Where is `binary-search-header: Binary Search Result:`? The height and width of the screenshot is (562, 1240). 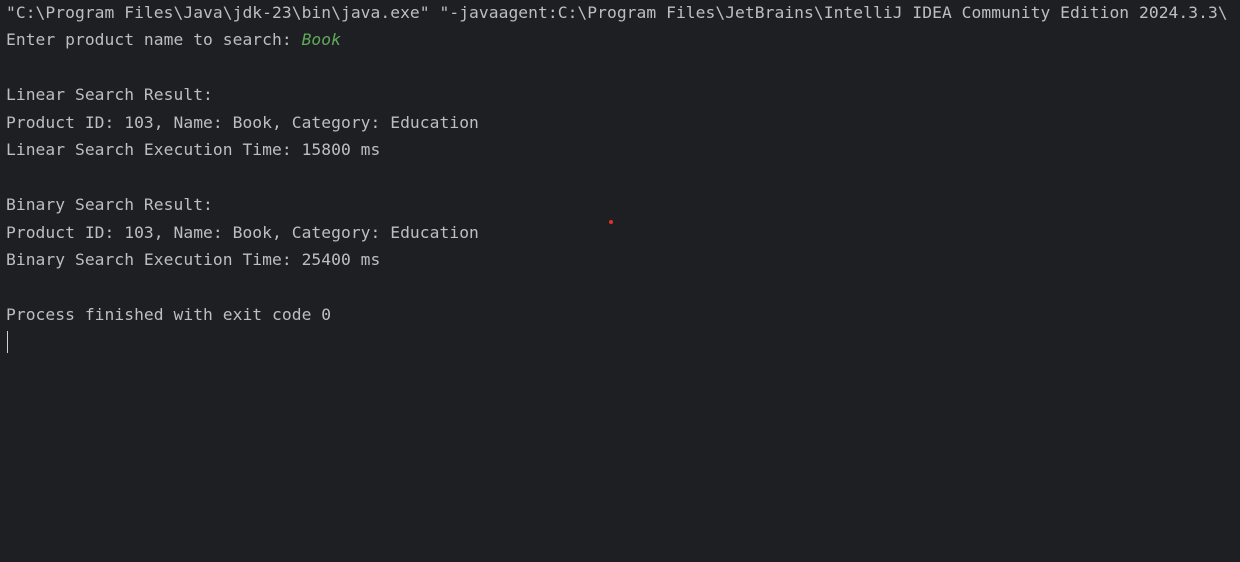 binary-search-header: Binary Search Result: is located at coordinates (109, 204).